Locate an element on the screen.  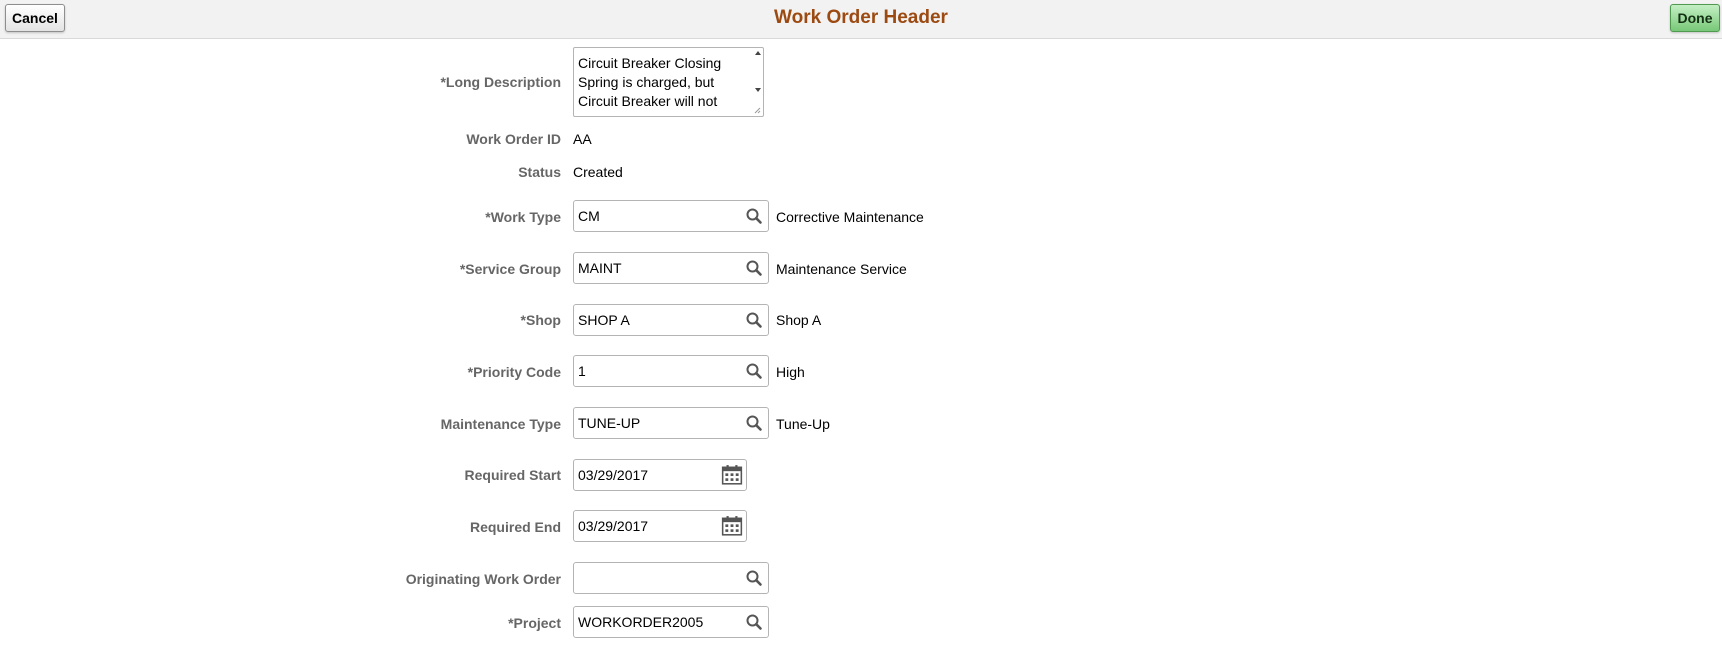
status-label: Status is located at coordinates (539, 172).